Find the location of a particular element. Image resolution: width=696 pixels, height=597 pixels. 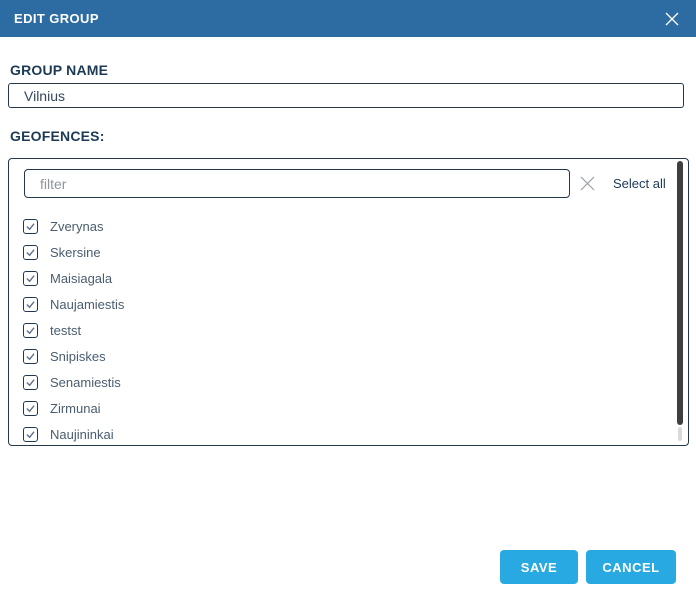

geofence-row: Skersine is located at coordinates (341, 252).